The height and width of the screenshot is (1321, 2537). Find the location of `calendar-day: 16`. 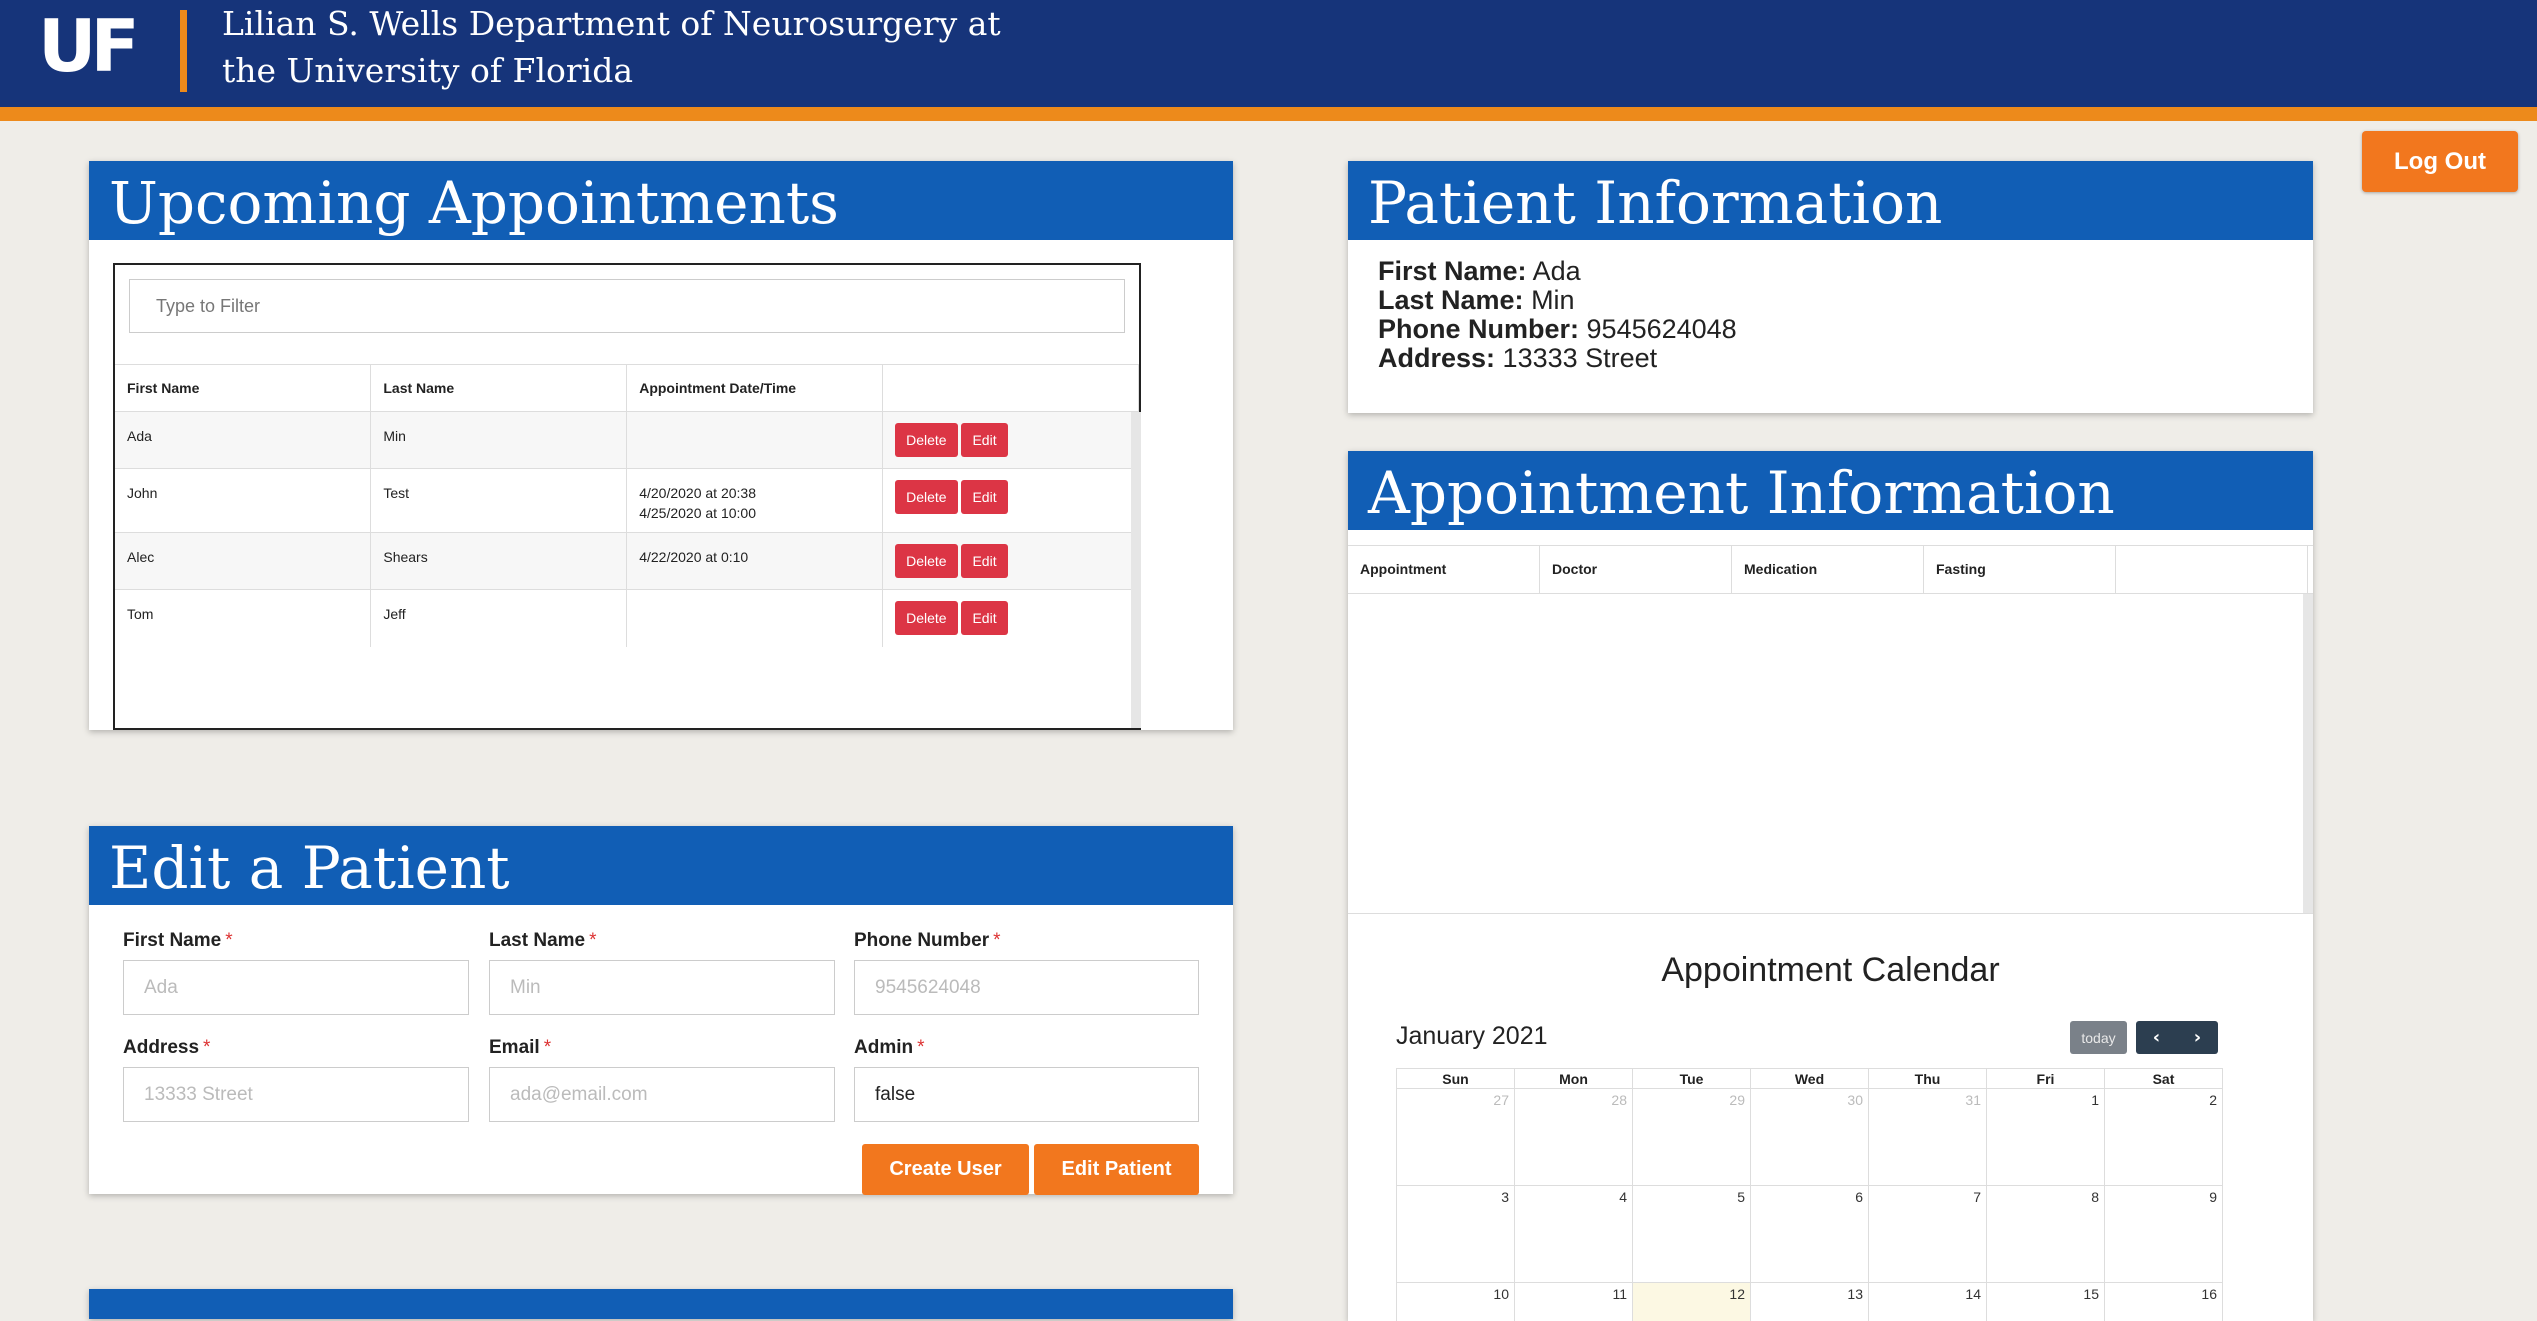

calendar-day: 16 is located at coordinates (2164, 1302).